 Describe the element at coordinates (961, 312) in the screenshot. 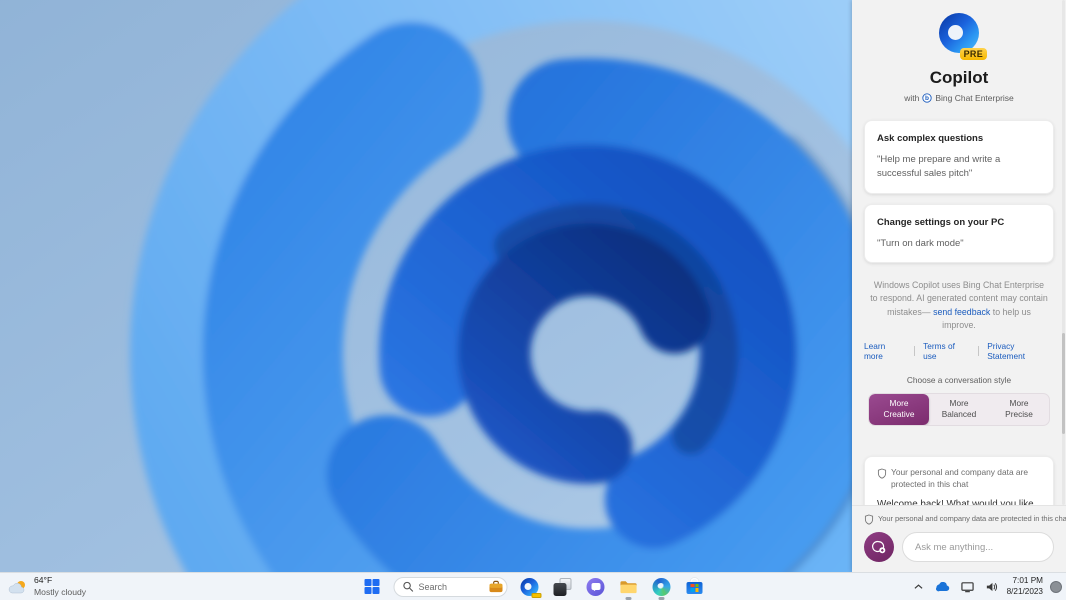

I see `send-feedback-link: send feedback` at that location.